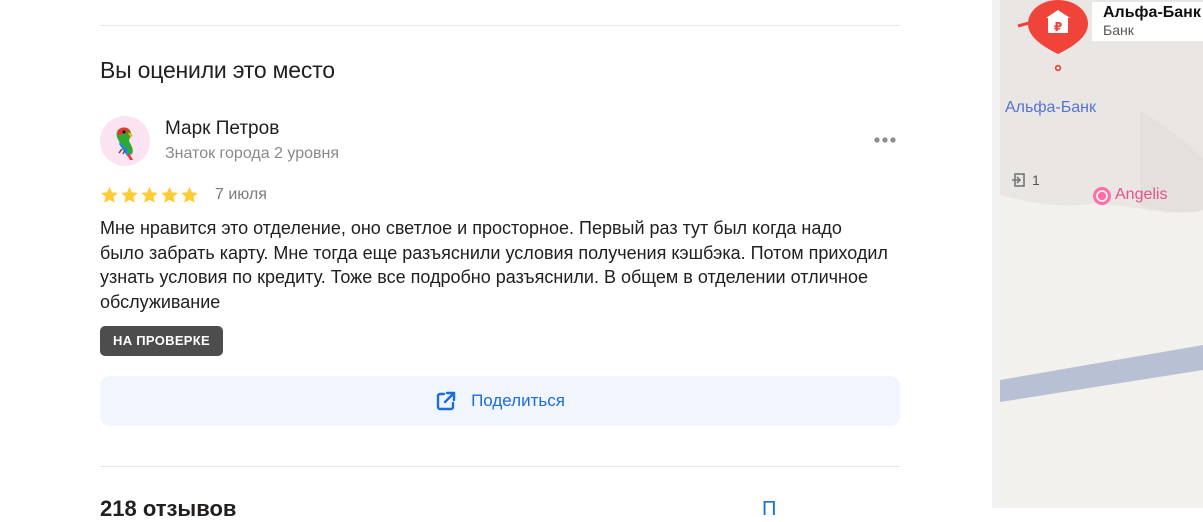  Describe the element at coordinates (518, 400) in the screenshot. I see `share-label: Поделиться` at that location.